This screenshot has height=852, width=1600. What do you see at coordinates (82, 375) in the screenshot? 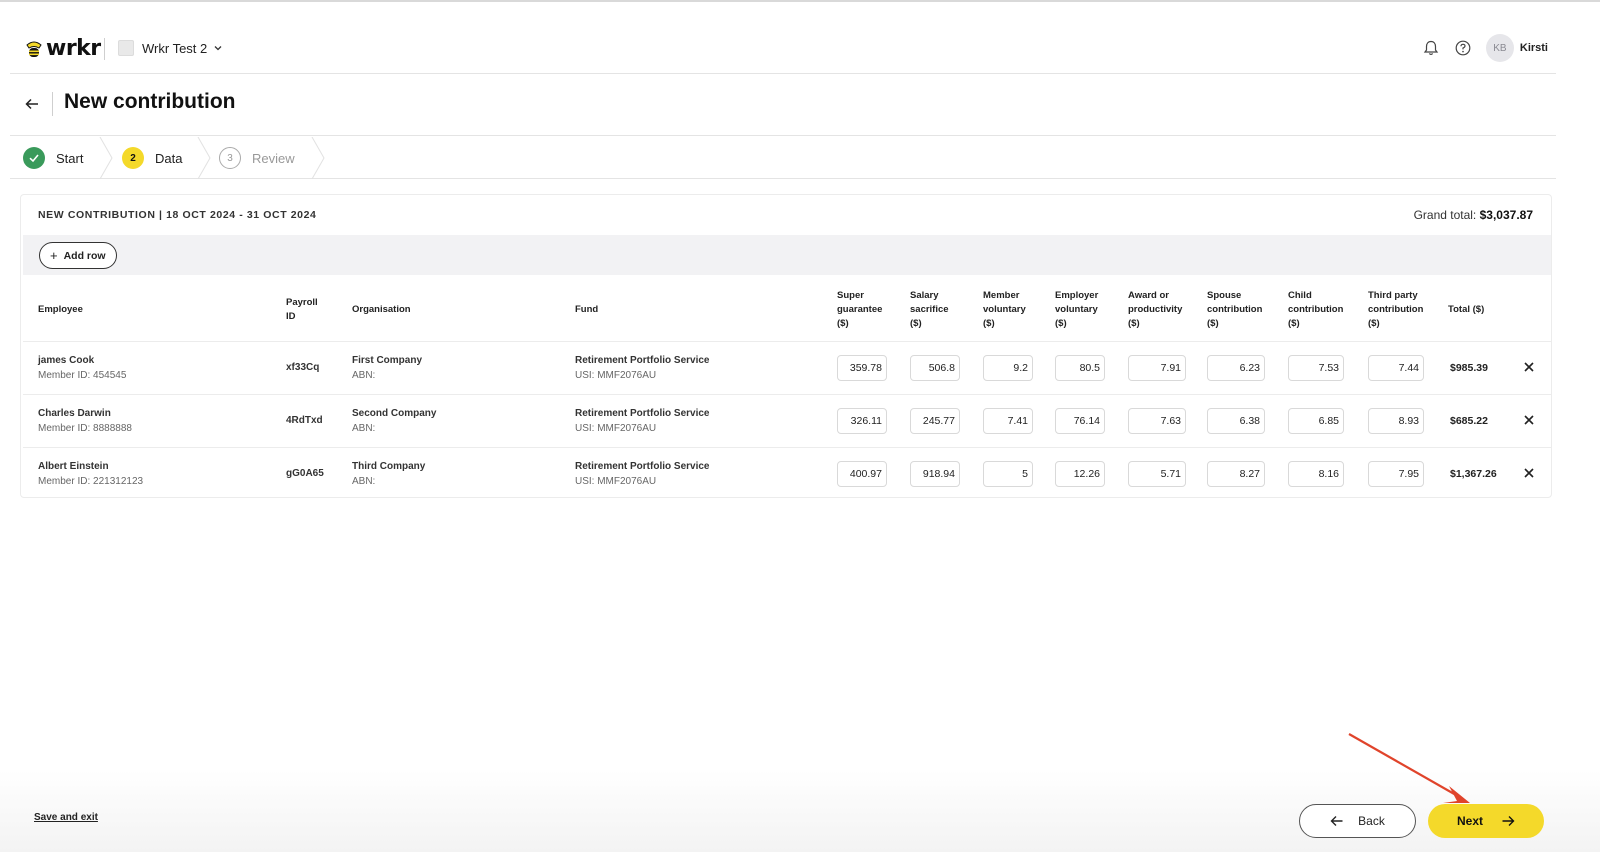
I see `member-id: Member ID: 454545` at bounding box center [82, 375].